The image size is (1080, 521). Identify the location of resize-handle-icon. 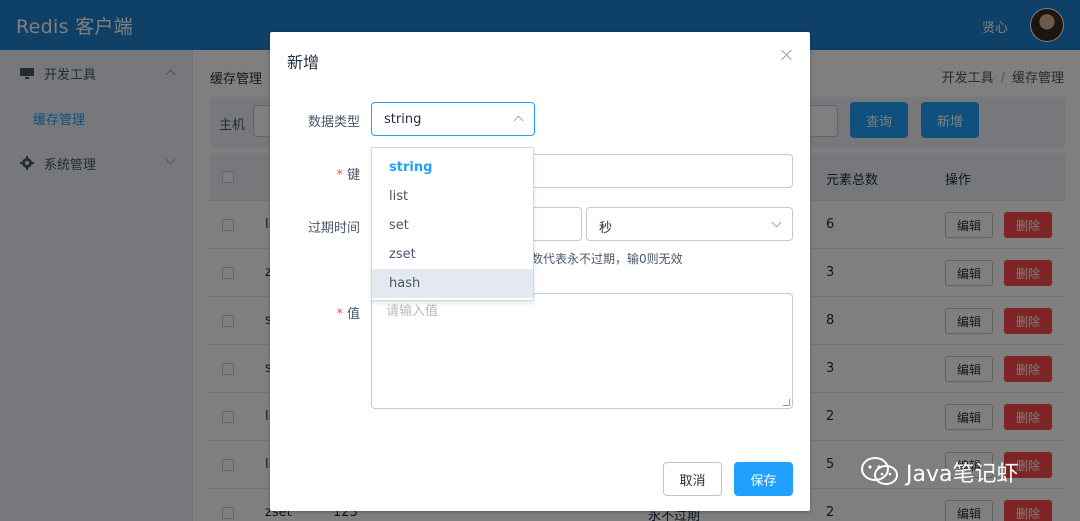
(786, 402).